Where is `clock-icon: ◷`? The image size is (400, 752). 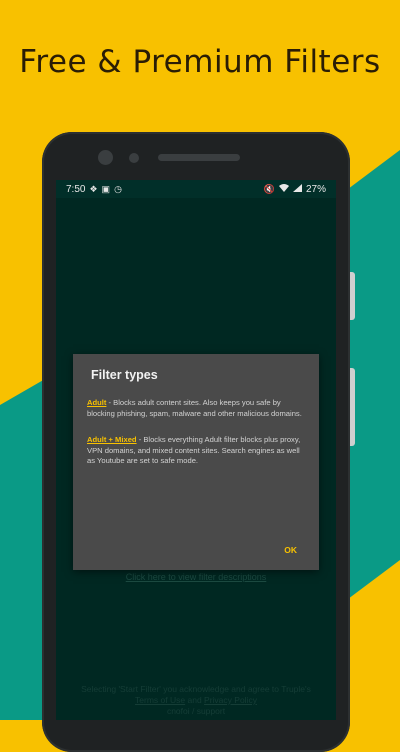
clock-icon: ◷ is located at coordinates (118, 188).